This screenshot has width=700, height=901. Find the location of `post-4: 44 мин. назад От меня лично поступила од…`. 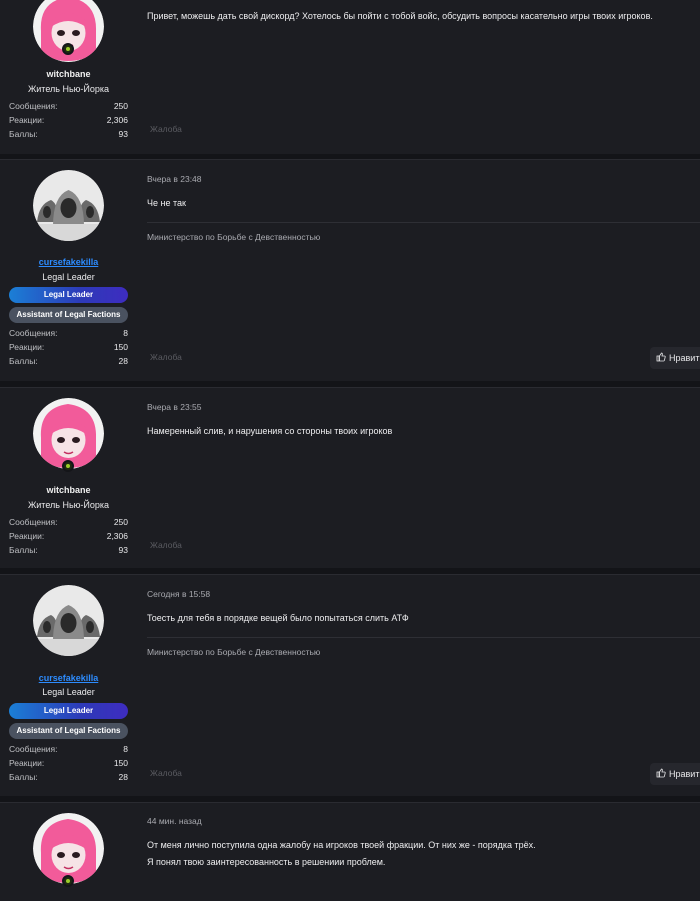

post-4: 44 мин. назад От меня лично поступила од… is located at coordinates (350, 851).